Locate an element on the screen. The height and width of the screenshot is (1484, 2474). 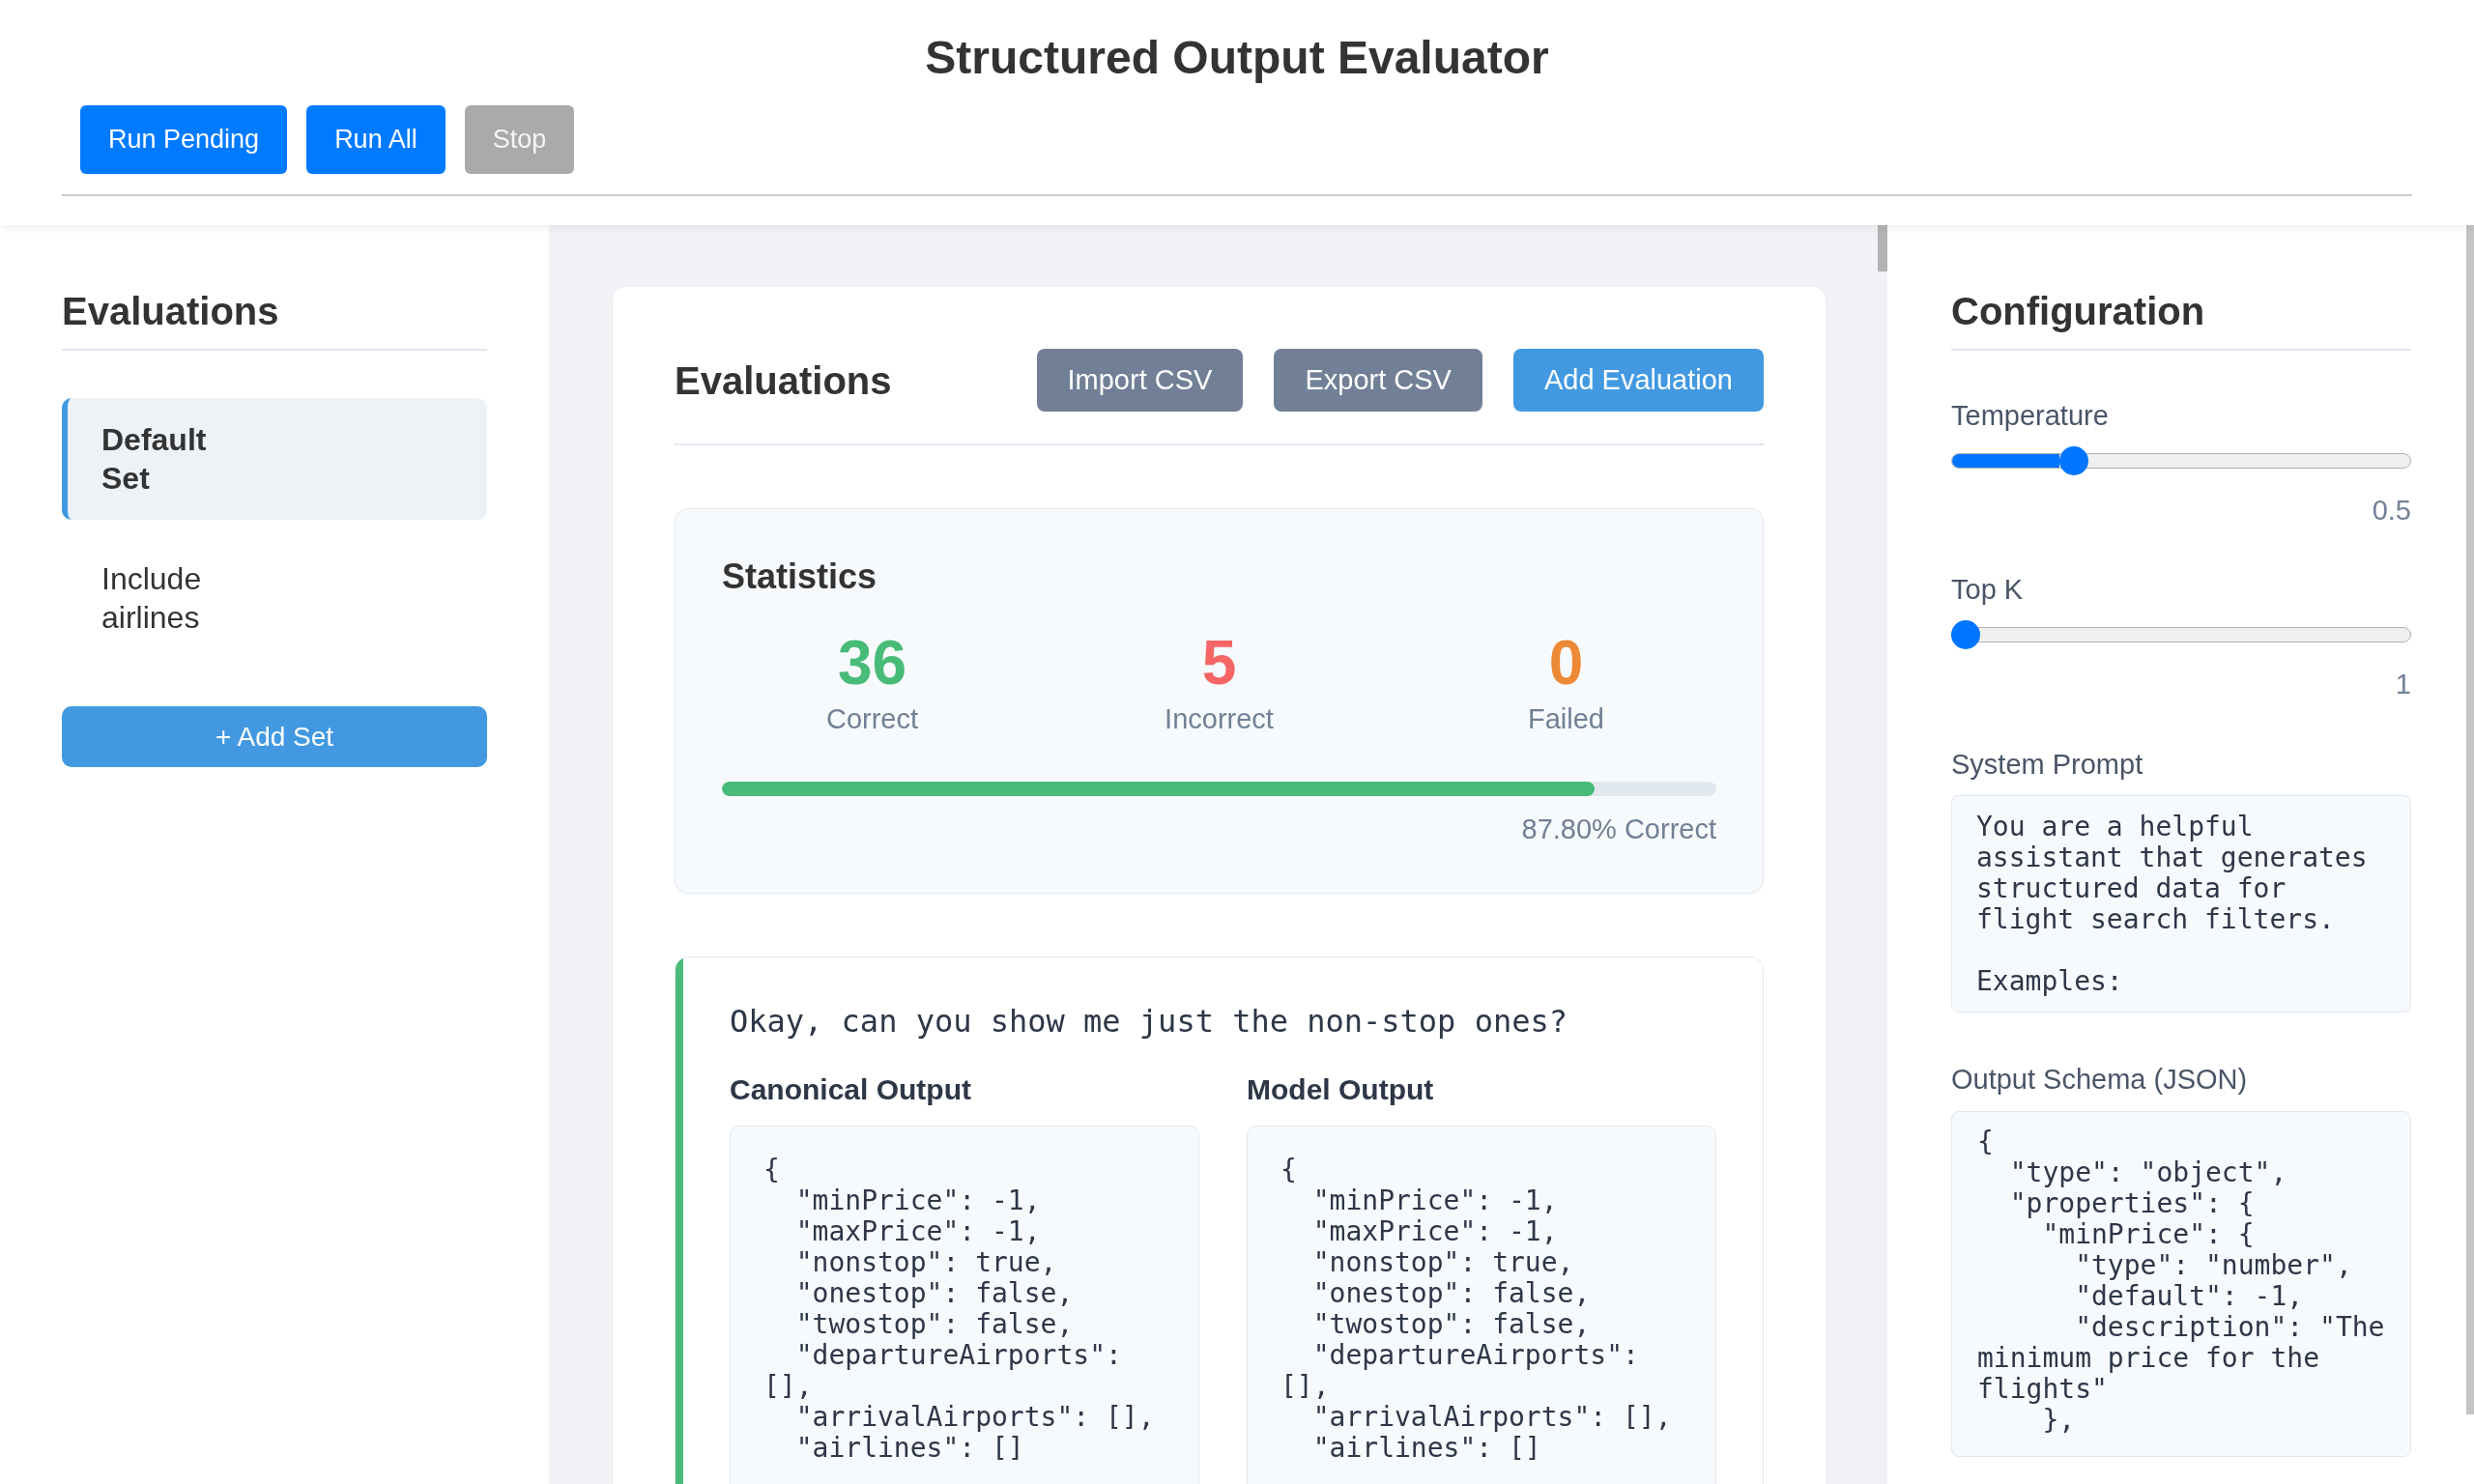
toolbar-button: Run Pending is located at coordinates (184, 139).